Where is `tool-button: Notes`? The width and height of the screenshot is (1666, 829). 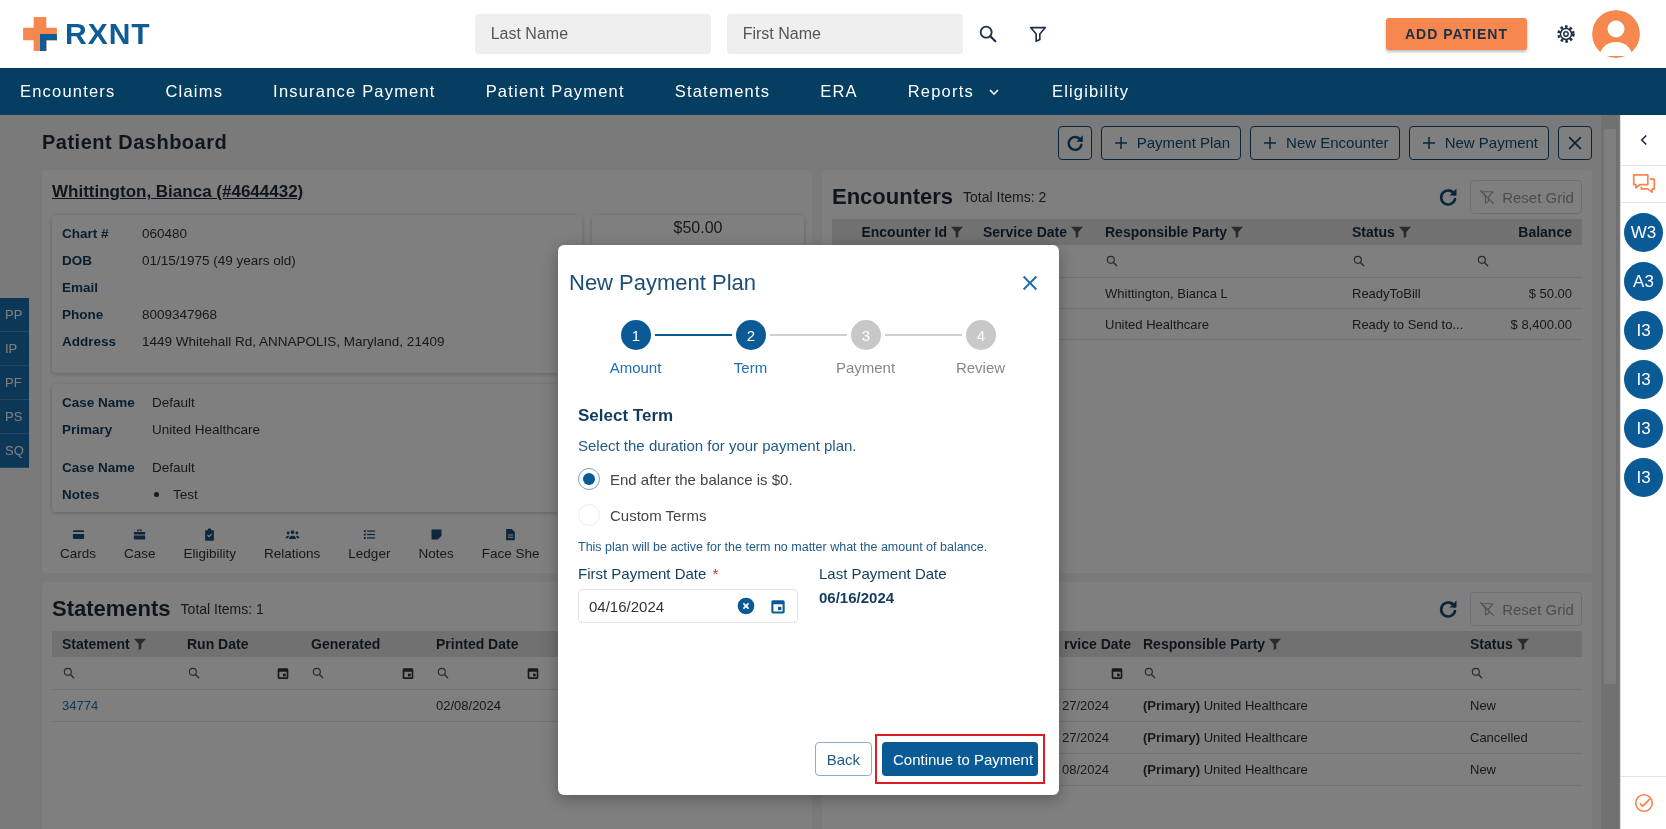
tool-button: Notes is located at coordinates (436, 544).